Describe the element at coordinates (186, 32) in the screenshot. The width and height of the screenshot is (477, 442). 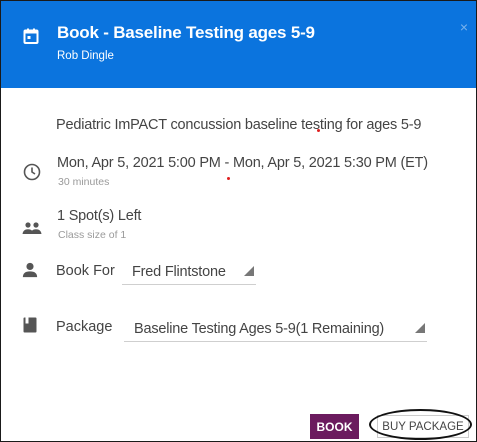
I see `dialog-title: Book - Baseline Testing ages 5-9` at that location.